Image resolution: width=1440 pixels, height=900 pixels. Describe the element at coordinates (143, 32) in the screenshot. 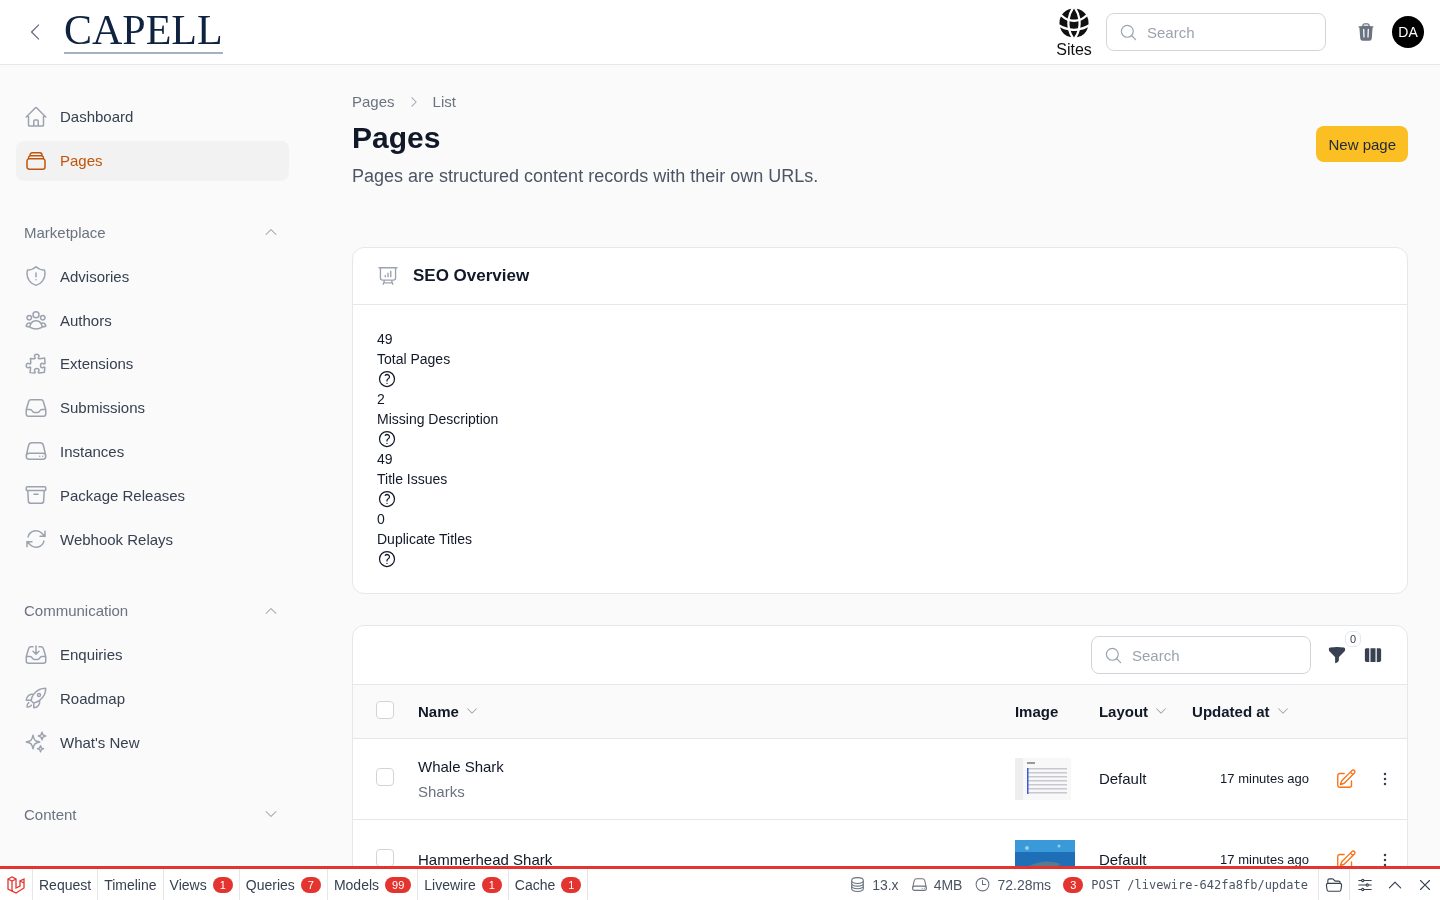

I see `logo: CAPELL` at that location.